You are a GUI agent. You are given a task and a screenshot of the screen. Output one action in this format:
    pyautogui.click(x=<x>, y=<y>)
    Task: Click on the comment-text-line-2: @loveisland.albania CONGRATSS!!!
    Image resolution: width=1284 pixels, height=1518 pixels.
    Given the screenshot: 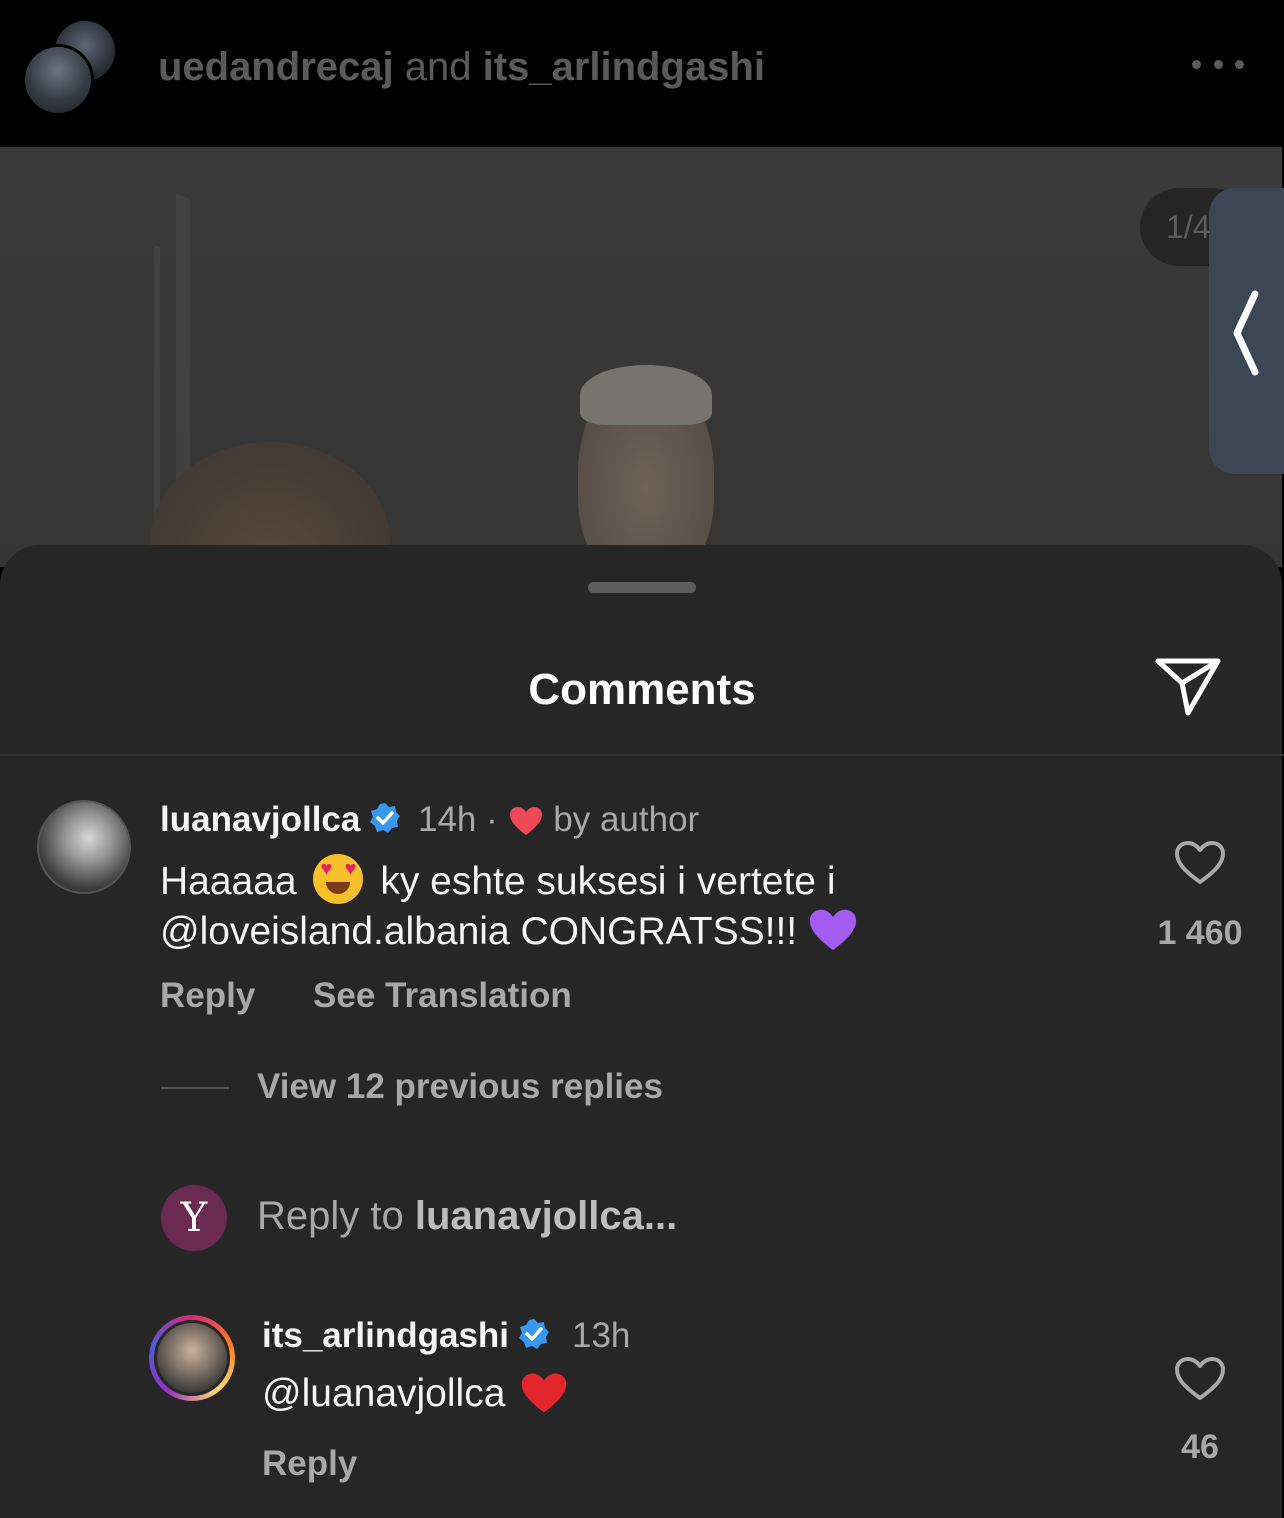 What is the action you would take?
    pyautogui.click(x=478, y=931)
    